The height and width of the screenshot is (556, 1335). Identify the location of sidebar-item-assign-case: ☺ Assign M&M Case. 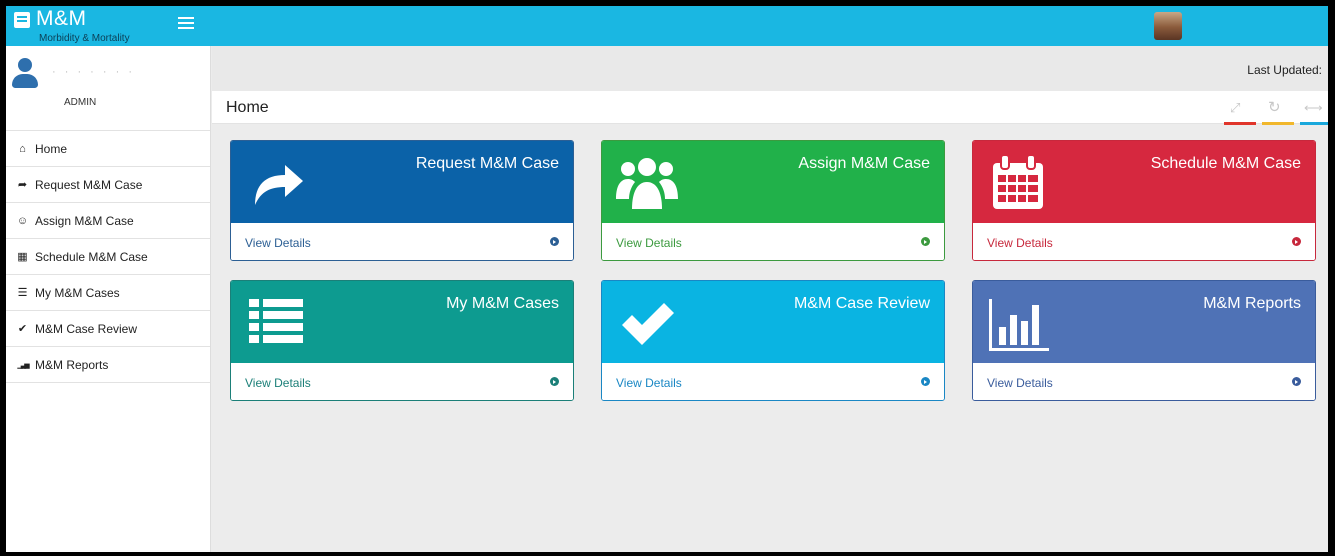
(108, 221).